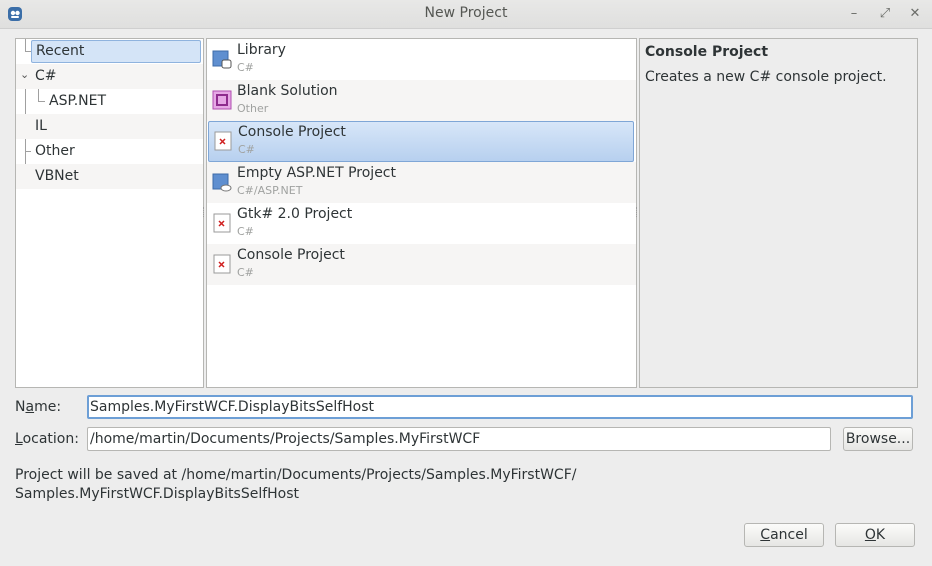 The image size is (932, 566). I want to click on template-name: Gtk# 2.0 Project, so click(295, 214).